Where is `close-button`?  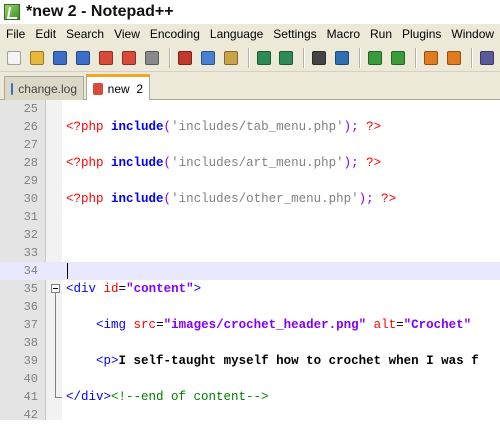
close-button is located at coordinates (106, 58).